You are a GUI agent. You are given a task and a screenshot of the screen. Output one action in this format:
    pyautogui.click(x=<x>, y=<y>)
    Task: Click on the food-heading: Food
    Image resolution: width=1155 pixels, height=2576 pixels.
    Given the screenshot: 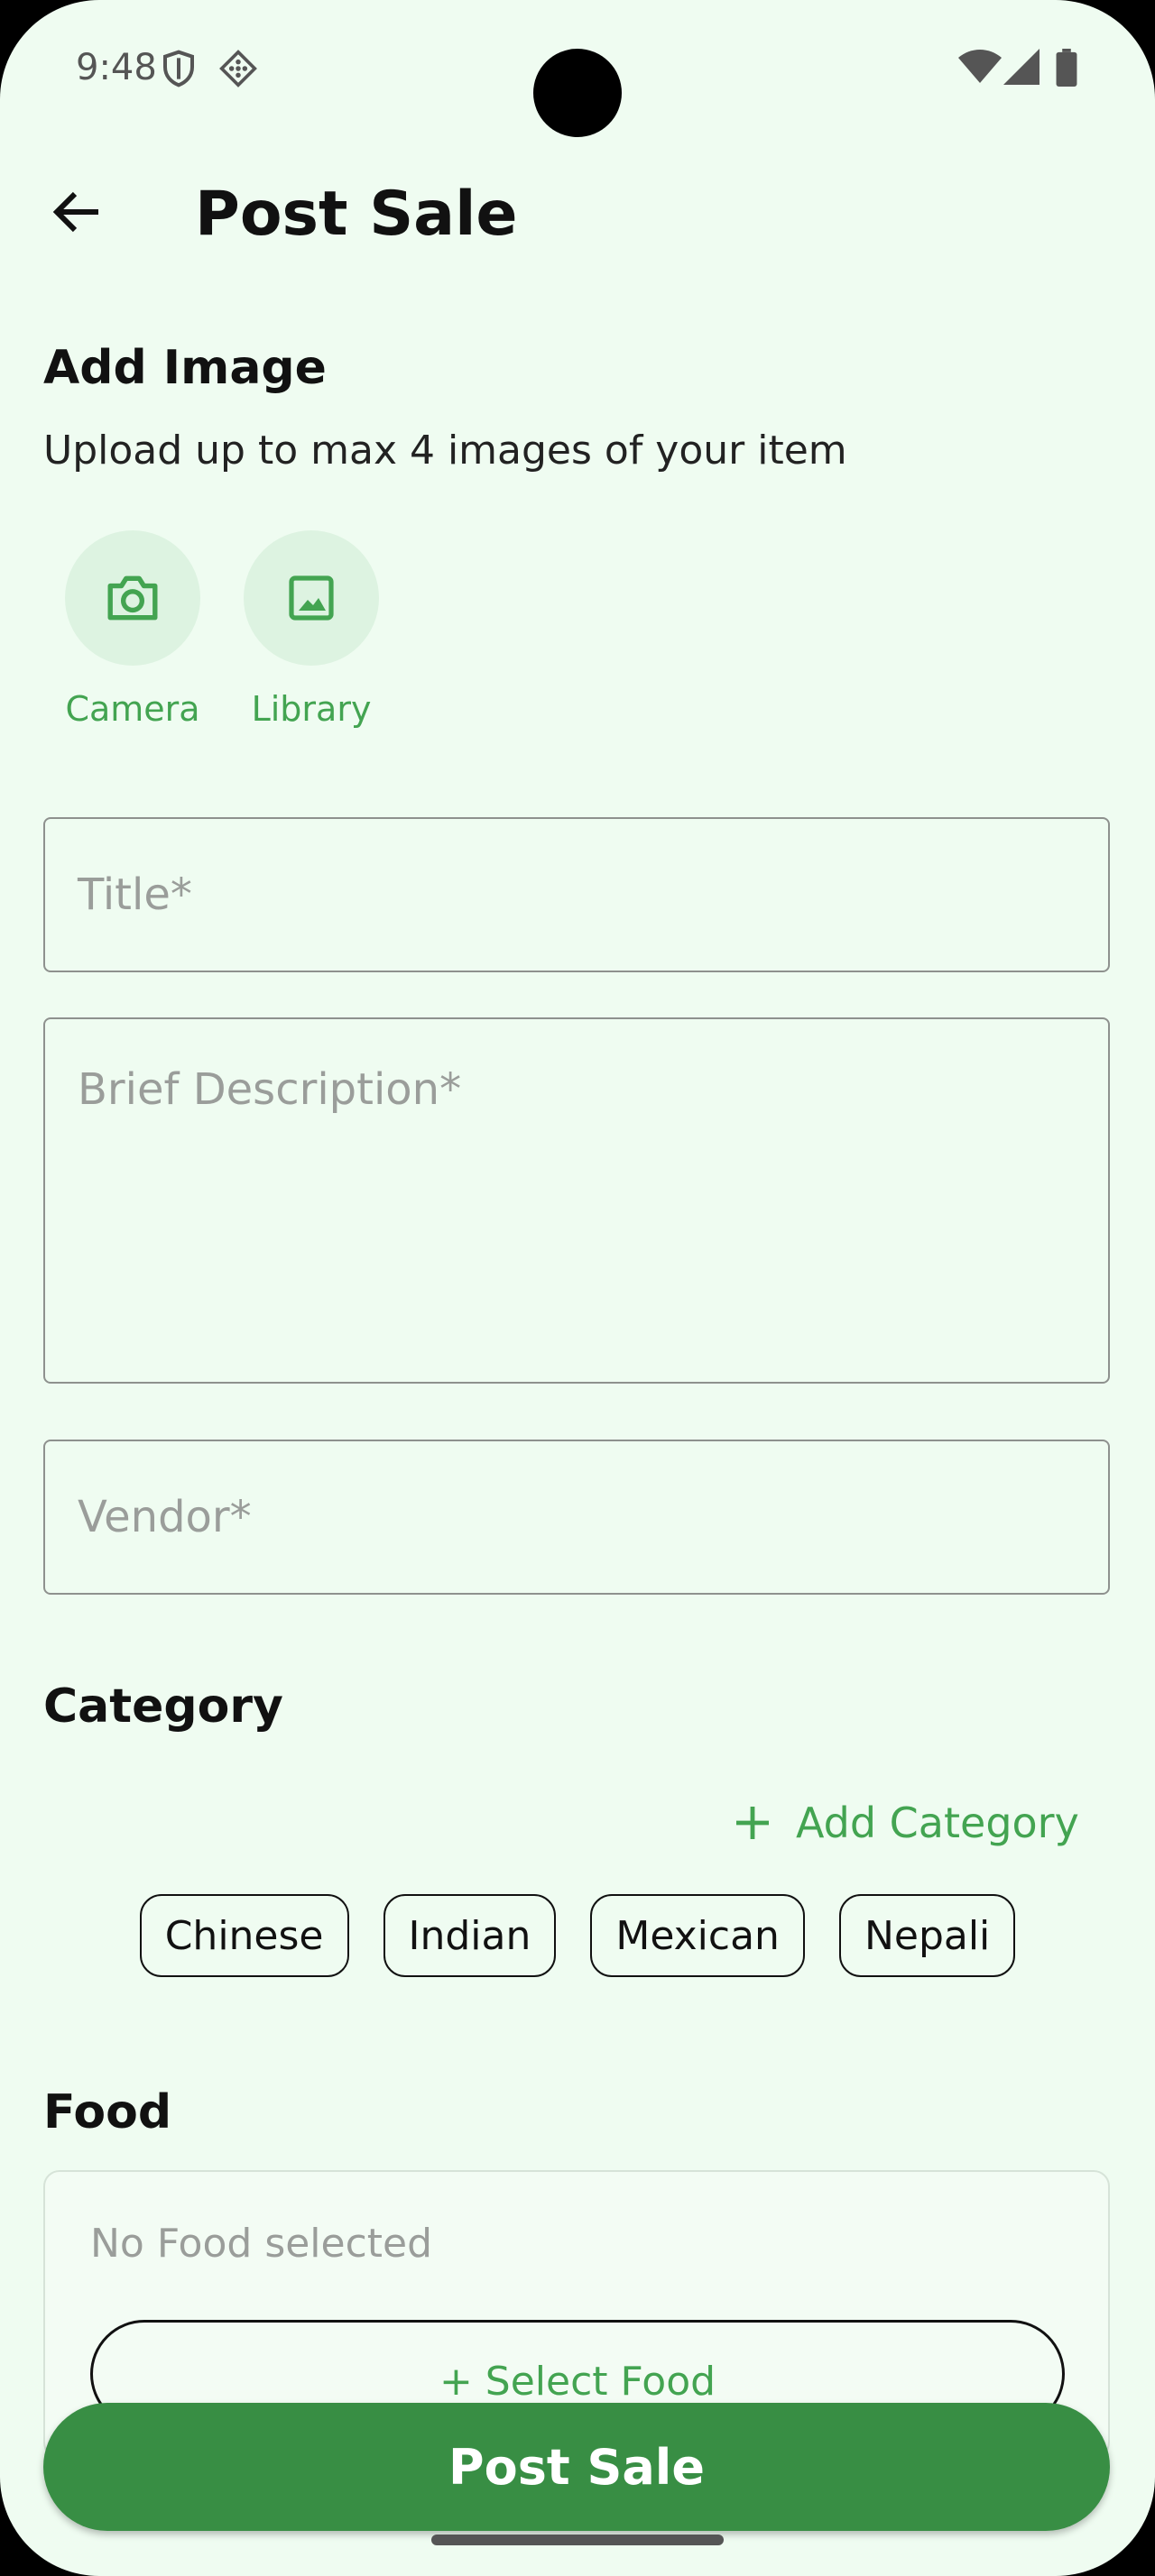 What is the action you would take?
    pyautogui.click(x=107, y=2112)
    